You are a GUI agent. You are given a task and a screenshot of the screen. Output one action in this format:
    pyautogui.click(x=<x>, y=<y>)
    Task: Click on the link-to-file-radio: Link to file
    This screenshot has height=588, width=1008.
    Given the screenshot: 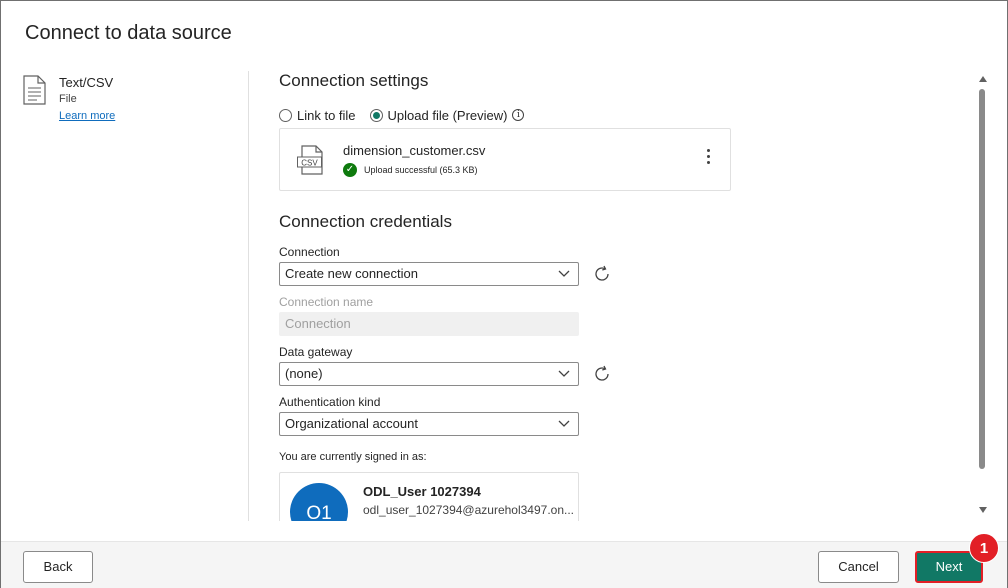 What is the action you would take?
    pyautogui.click(x=317, y=115)
    